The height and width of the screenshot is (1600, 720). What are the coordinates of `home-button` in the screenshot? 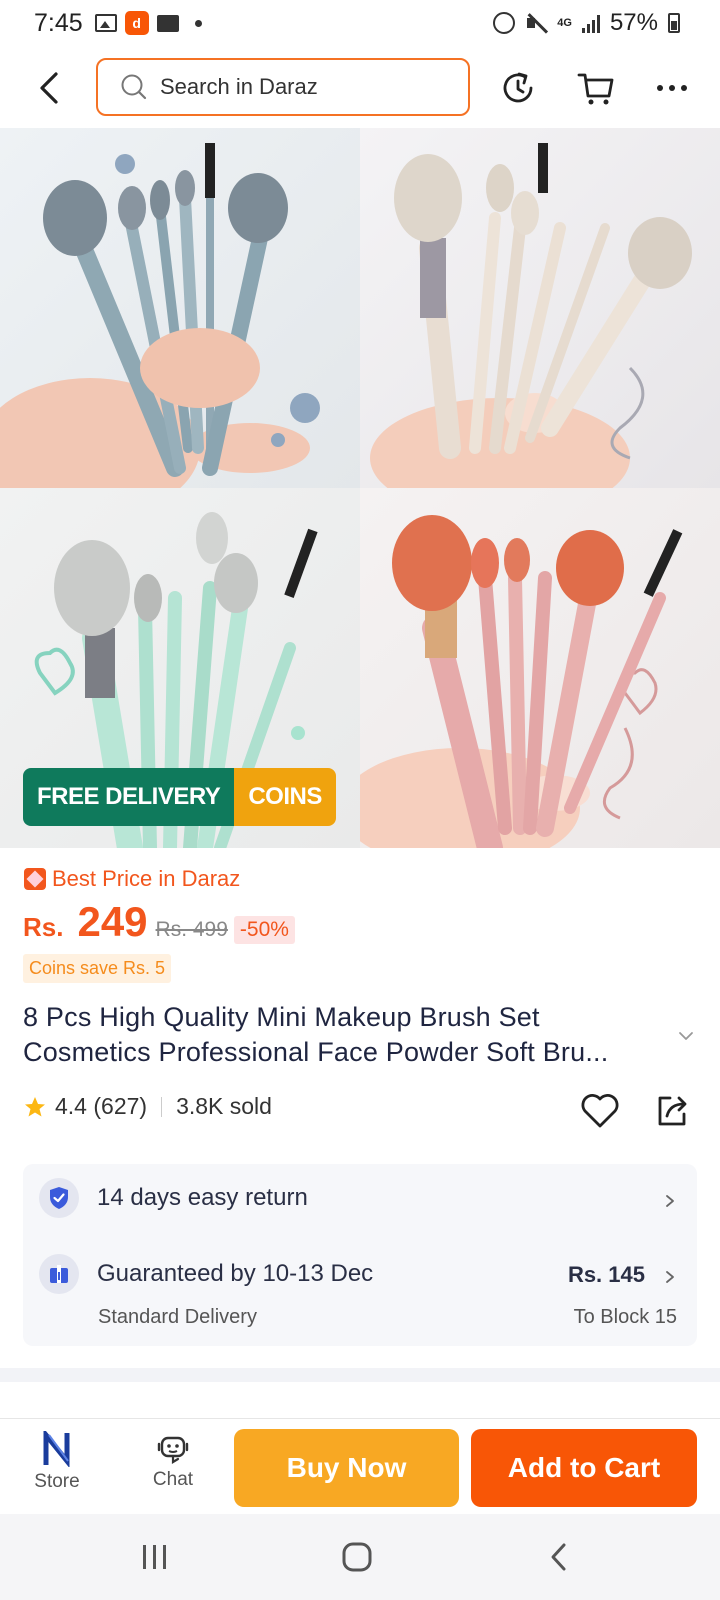 It's located at (357, 1557).